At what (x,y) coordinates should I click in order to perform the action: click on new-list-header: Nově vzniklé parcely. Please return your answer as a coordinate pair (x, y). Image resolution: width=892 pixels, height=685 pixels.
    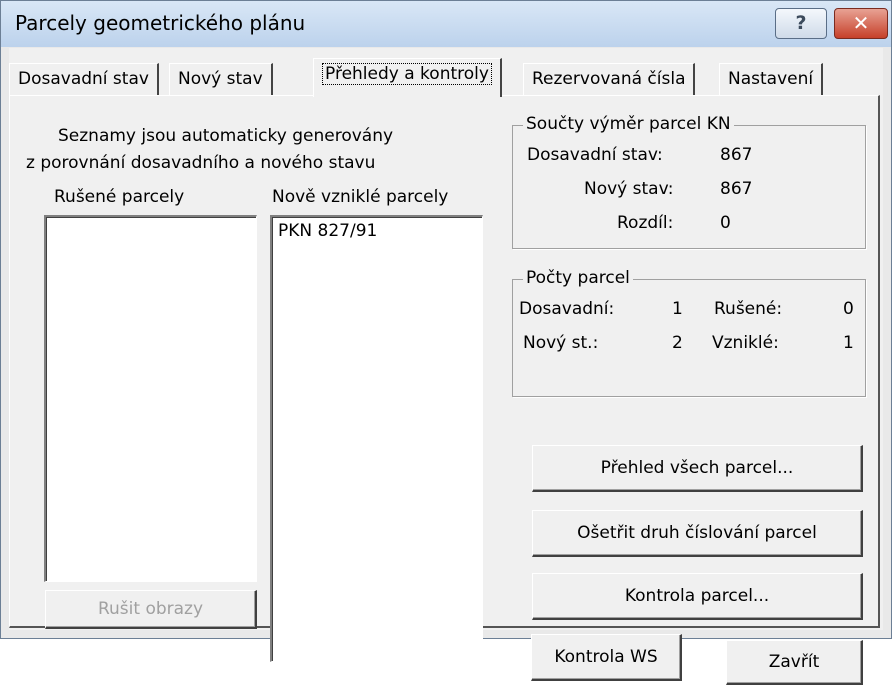
    Looking at the image, I should click on (360, 197).